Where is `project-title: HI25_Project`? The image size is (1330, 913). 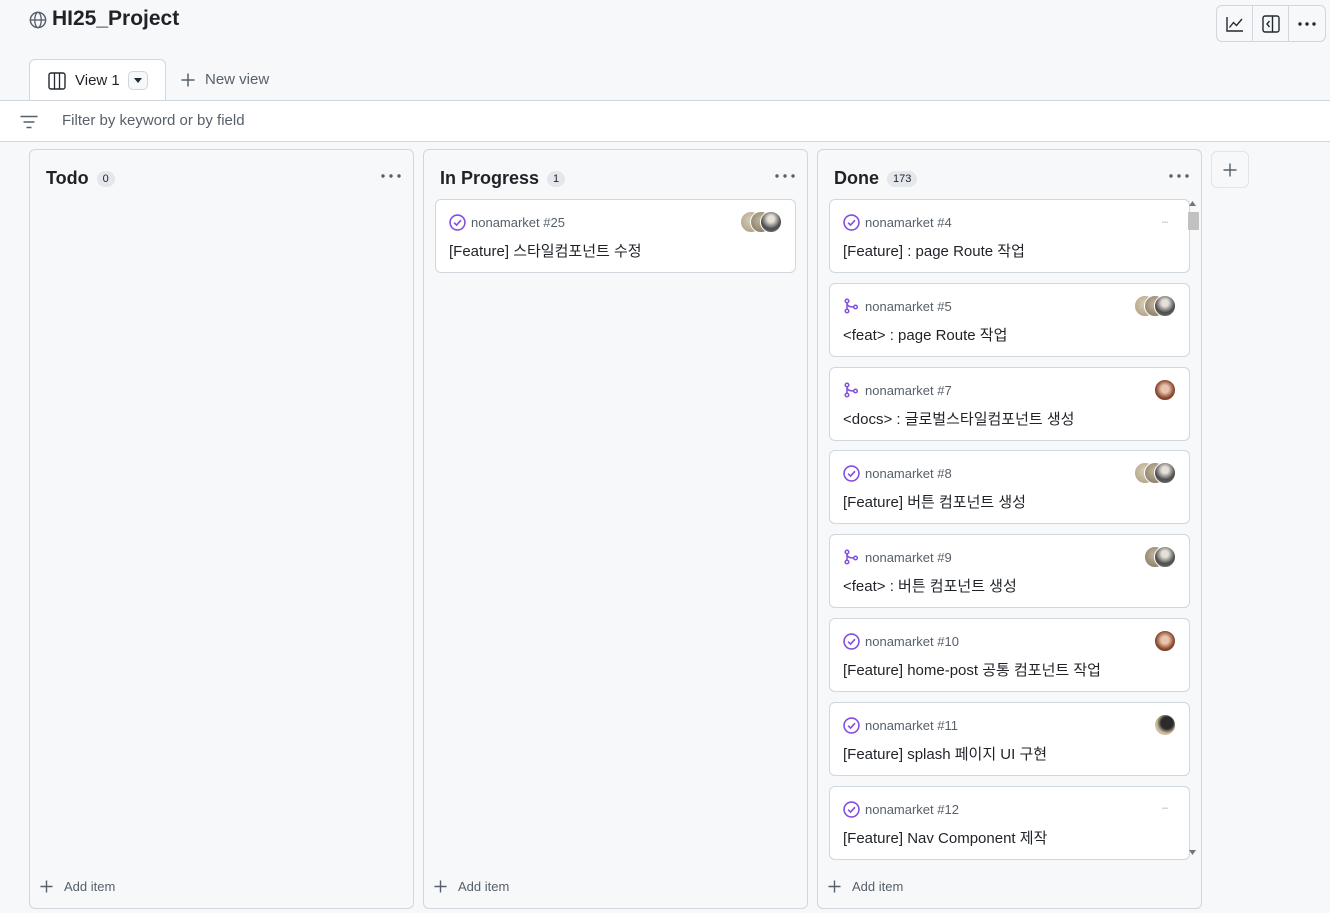
project-title: HI25_Project is located at coordinates (115, 19).